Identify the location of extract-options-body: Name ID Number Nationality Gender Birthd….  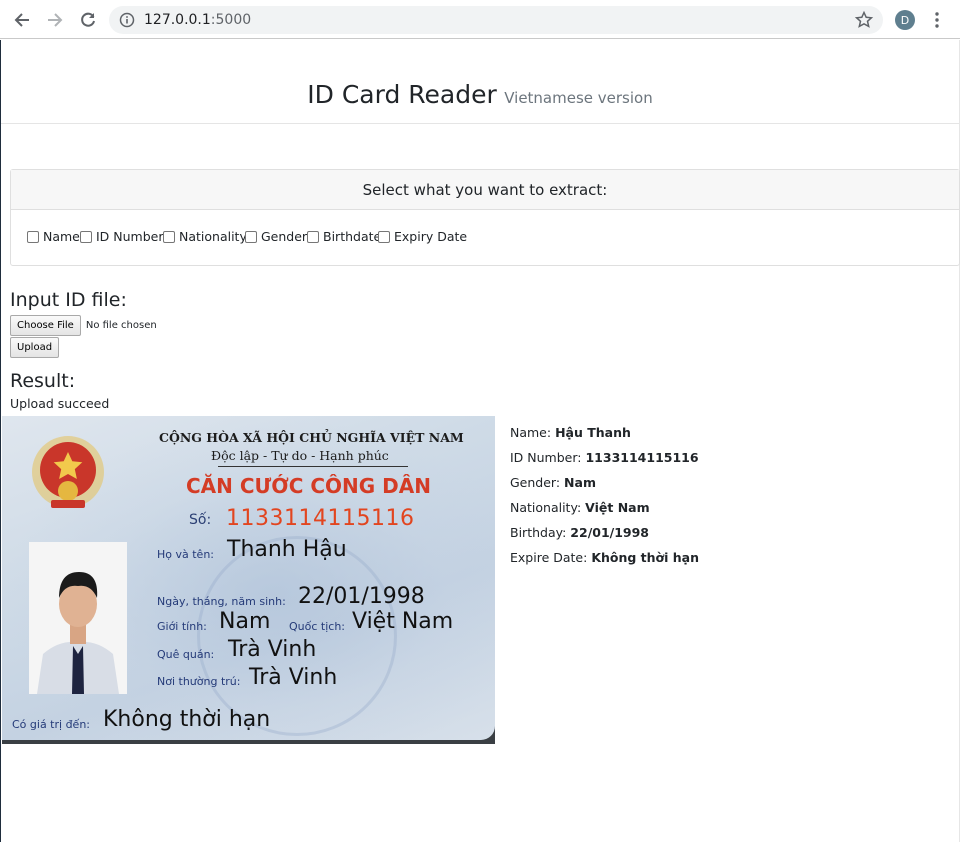
(485, 238).